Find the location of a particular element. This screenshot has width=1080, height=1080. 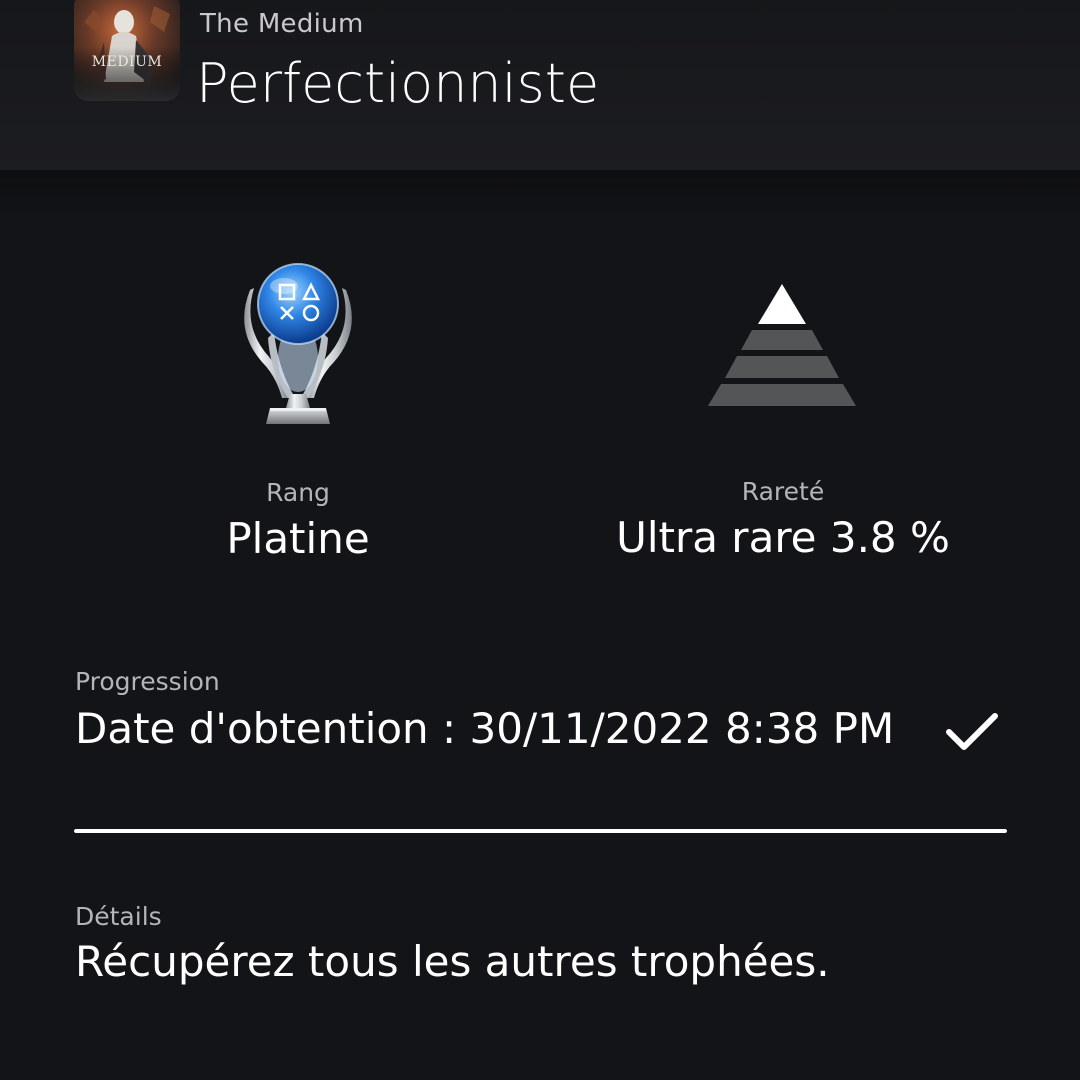

rarity-pyramid-icon is located at coordinates (782, 345).